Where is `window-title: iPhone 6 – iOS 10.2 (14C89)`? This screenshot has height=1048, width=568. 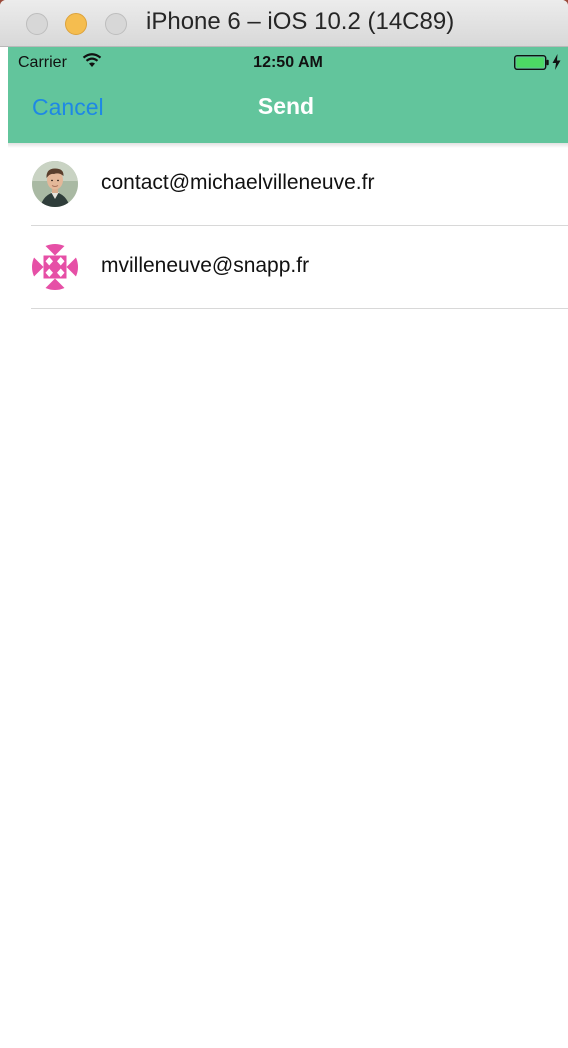
window-title: iPhone 6 – iOS 10.2 (14C89) is located at coordinates (300, 21).